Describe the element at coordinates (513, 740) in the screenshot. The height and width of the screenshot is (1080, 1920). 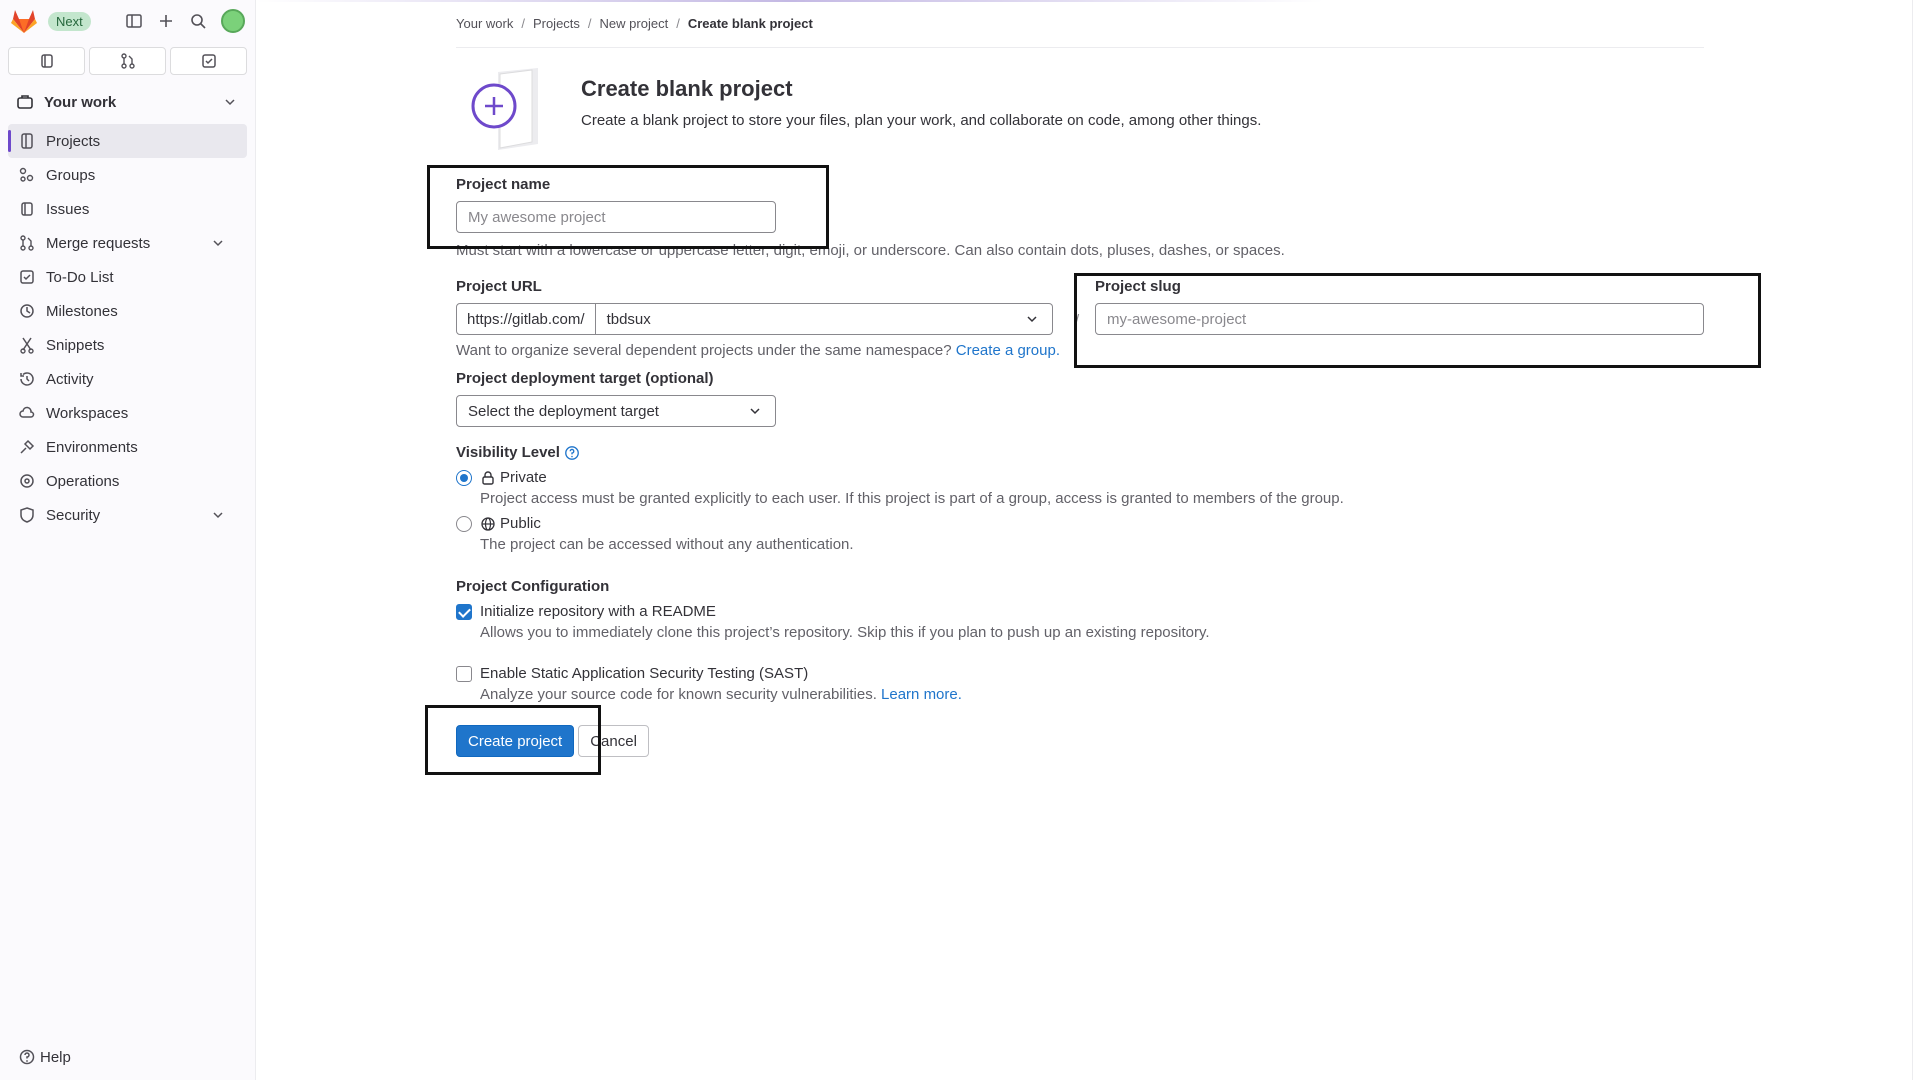
I see `highlight-box-create-project` at that location.